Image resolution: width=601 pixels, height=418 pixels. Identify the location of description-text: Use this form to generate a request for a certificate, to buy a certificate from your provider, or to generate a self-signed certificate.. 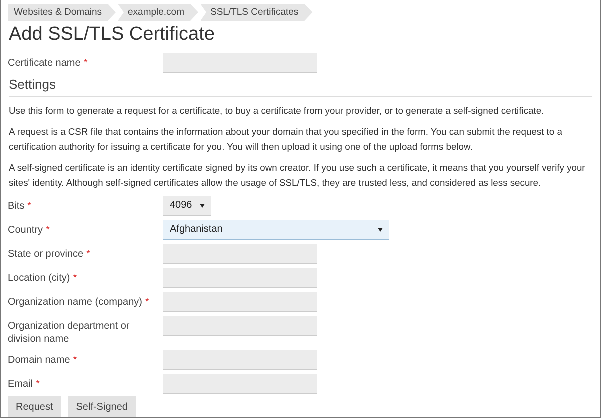
(277, 111).